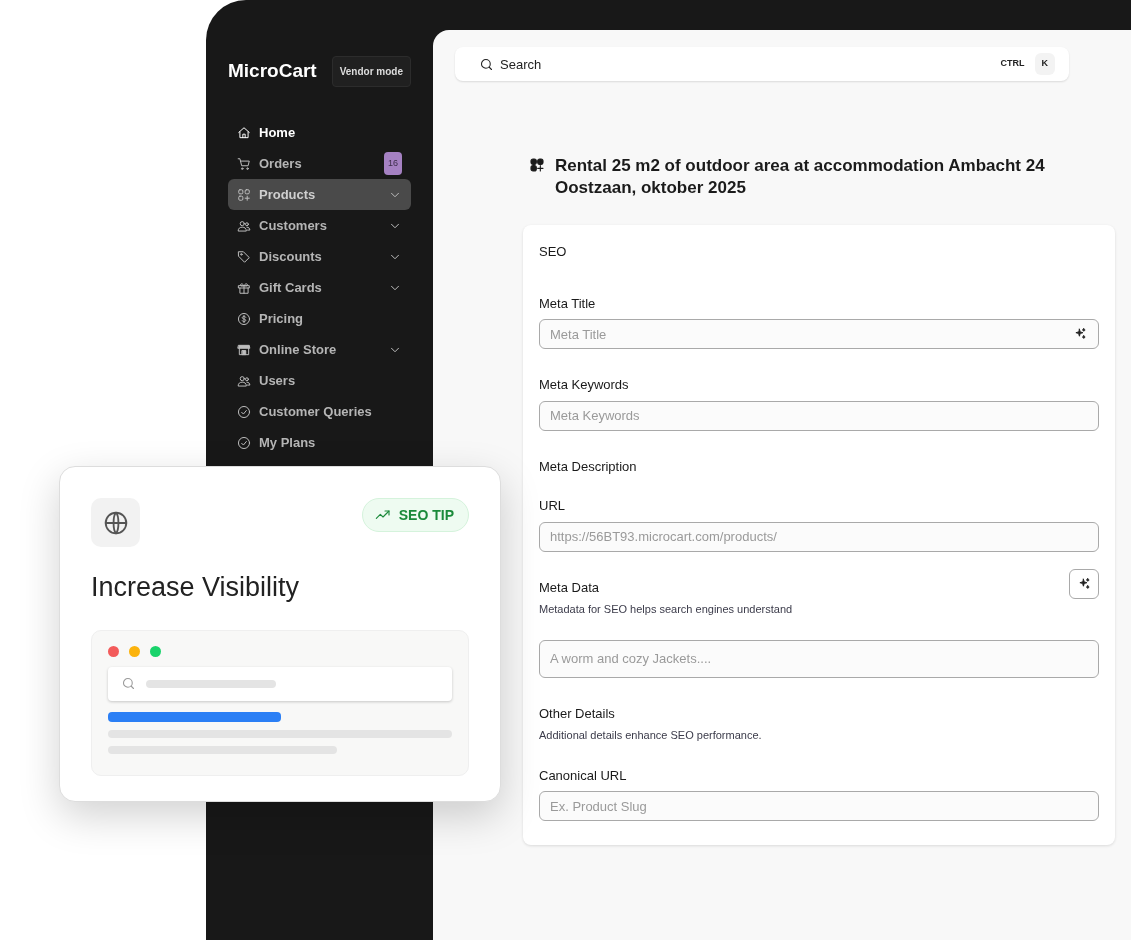 The image size is (1131, 940). I want to click on field-label: Meta Description, so click(588, 466).